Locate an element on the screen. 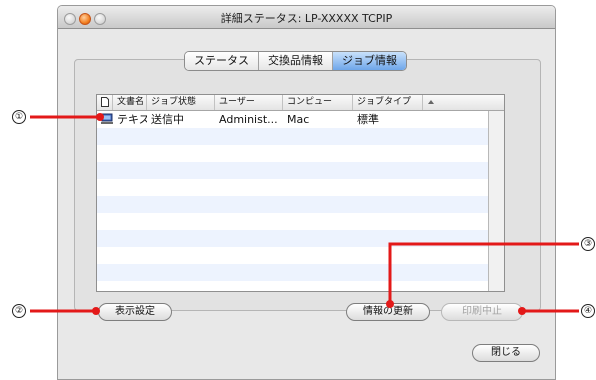 Image resolution: width=596 pixels, height=380 pixels. vertical-scrollbar is located at coordinates (496, 201).